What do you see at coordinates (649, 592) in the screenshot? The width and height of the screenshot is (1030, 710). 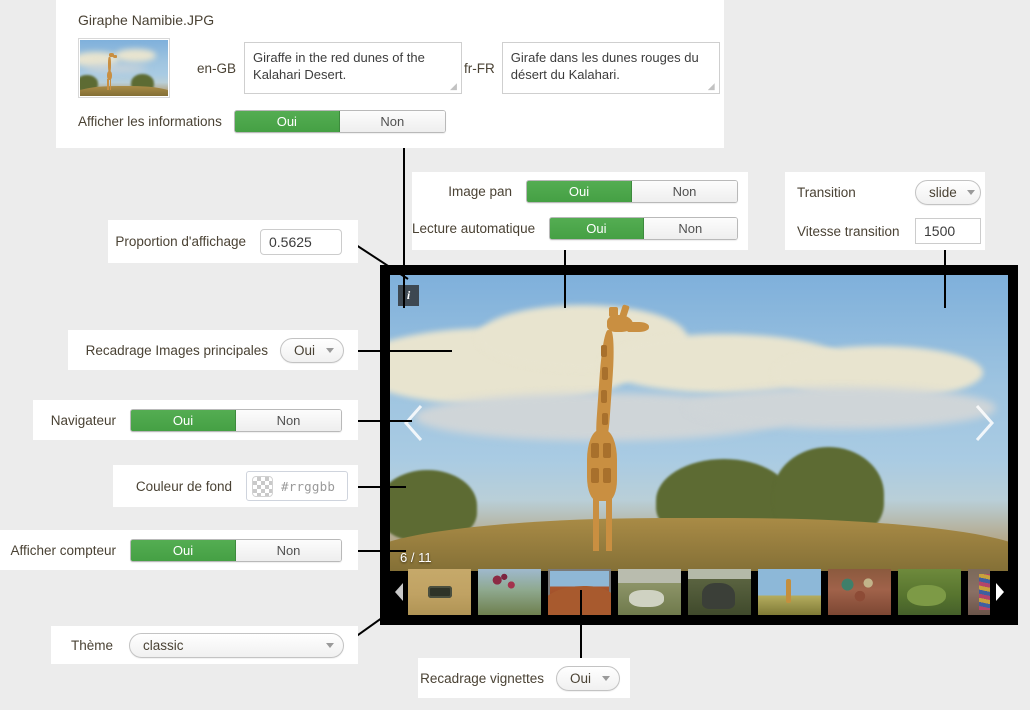 I see `thumbnail-rocks` at bounding box center [649, 592].